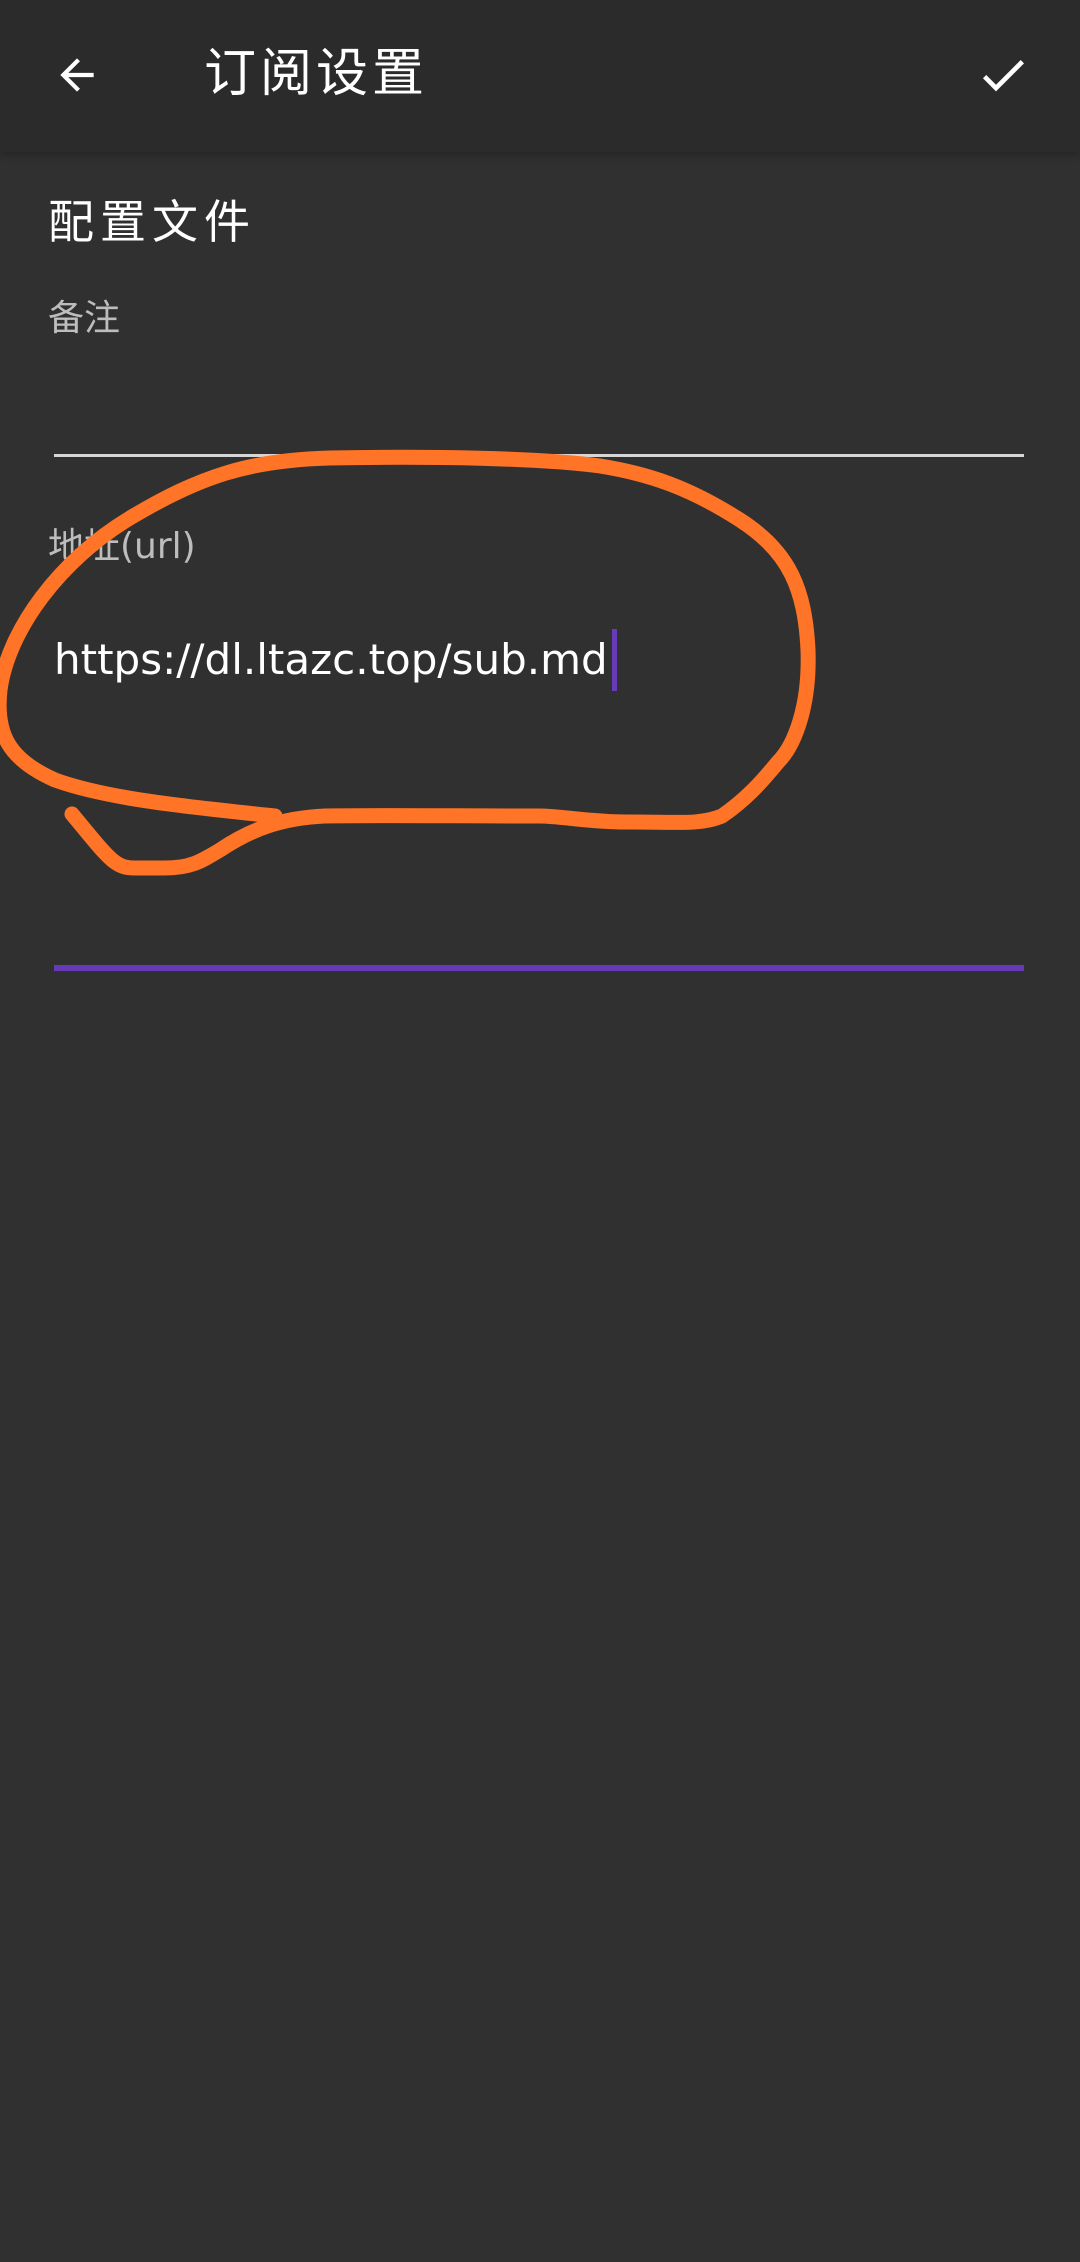 This screenshot has height=2262, width=1080. What do you see at coordinates (152, 222) in the screenshot?
I see `section-title: 配置文件` at bounding box center [152, 222].